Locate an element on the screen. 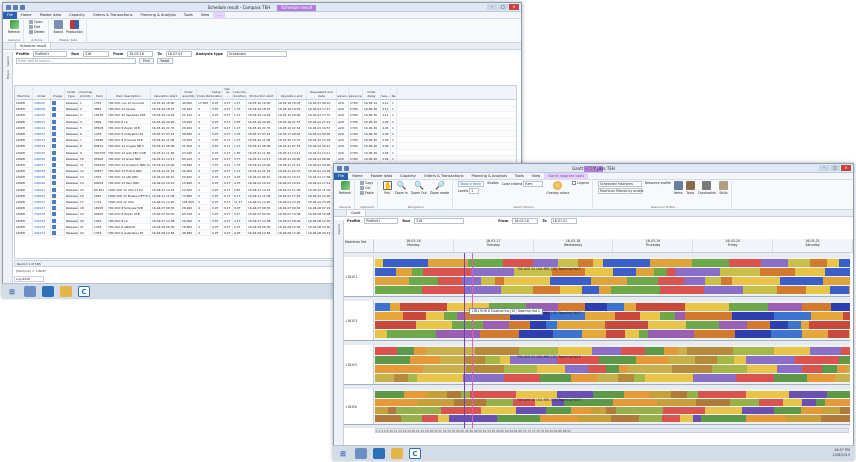  levels-field: 1 is located at coordinates (474, 191).